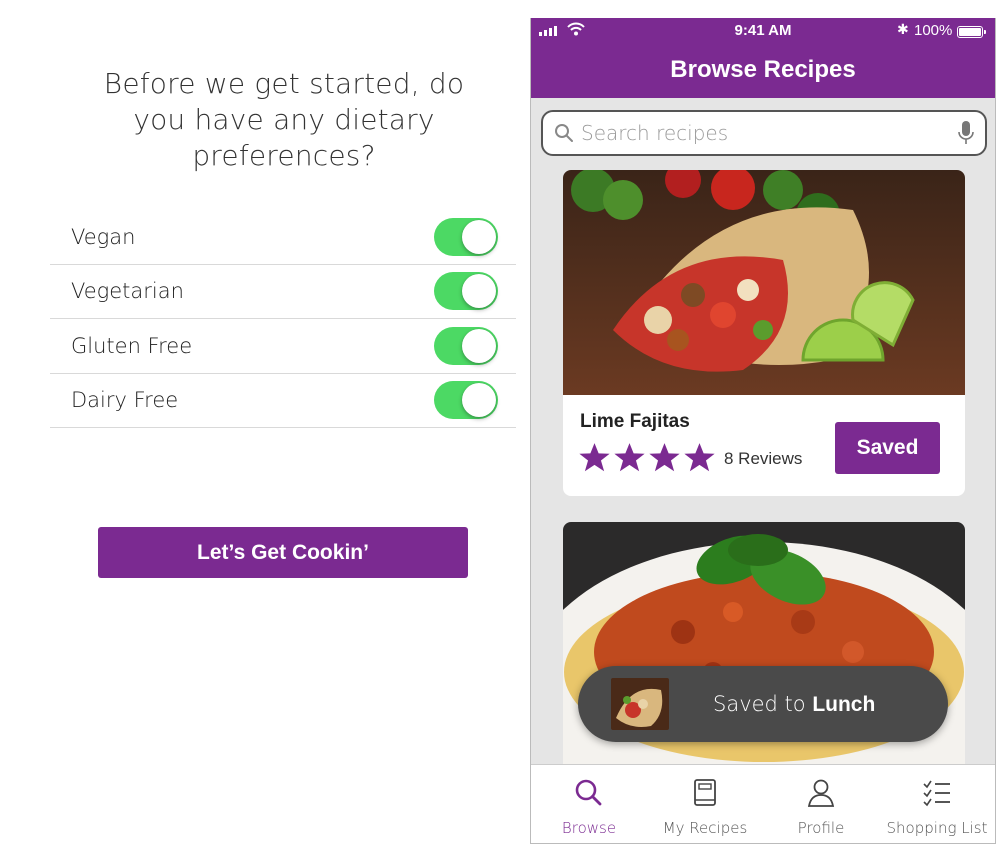 This screenshot has width=1006, height=866. I want to click on tab-label: My Recipes, so click(705, 828).